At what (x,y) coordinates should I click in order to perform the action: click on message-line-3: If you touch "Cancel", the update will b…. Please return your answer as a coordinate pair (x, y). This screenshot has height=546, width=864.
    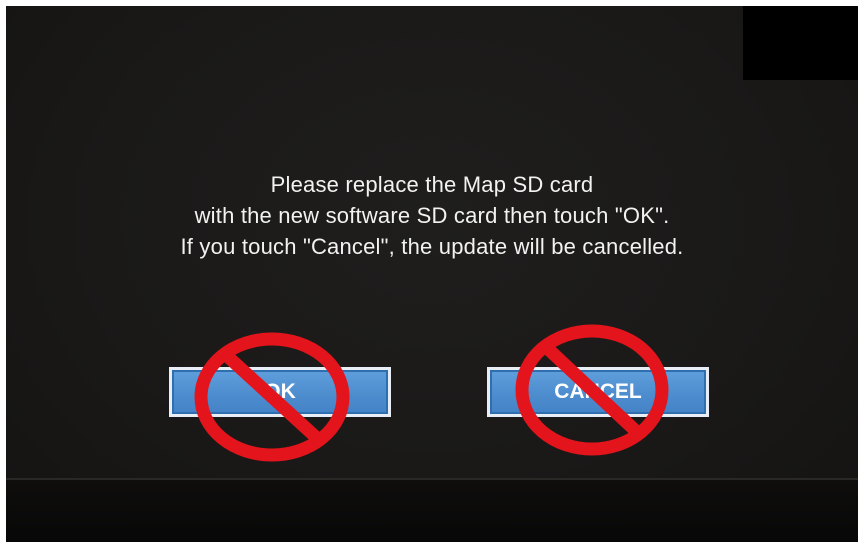
    Looking at the image, I should click on (432, 246).